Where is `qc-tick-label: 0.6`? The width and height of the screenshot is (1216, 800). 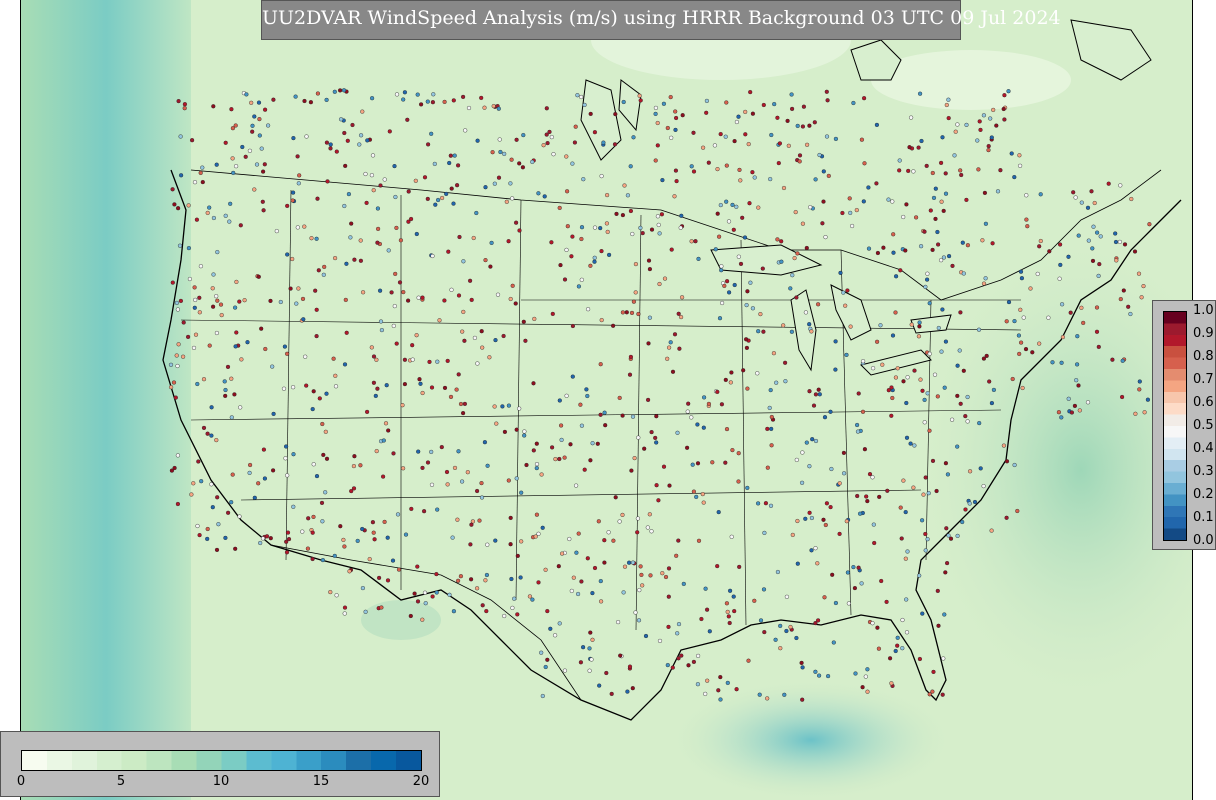
qc-tick-label: 0.6 is located at coordinates (1203, 402).